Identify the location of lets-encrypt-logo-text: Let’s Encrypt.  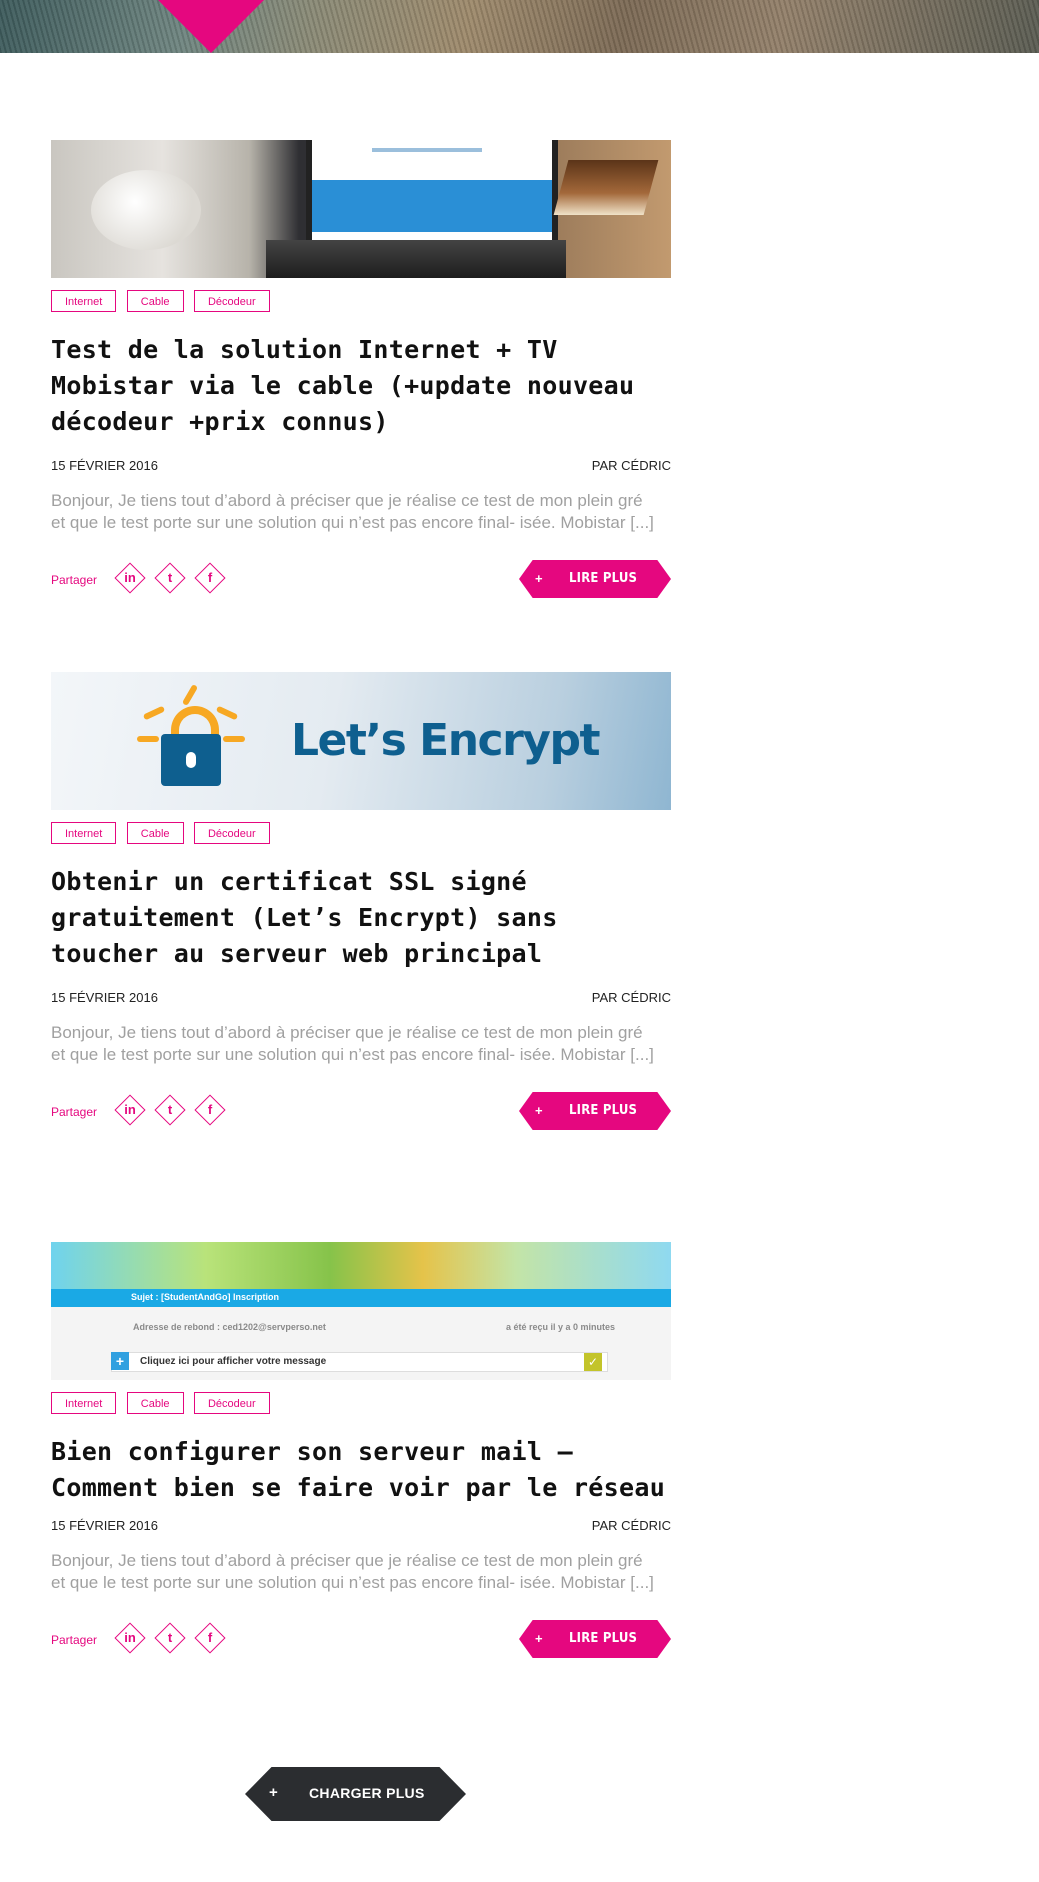
(446, 740).